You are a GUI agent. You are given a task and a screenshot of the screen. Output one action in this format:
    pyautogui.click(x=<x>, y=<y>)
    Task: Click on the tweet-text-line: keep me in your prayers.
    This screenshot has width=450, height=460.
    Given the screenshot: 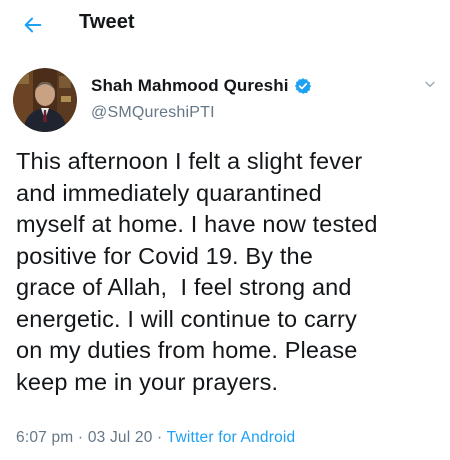 What is the action you would take?
    pyautogui.click(x=147, y=381)
    